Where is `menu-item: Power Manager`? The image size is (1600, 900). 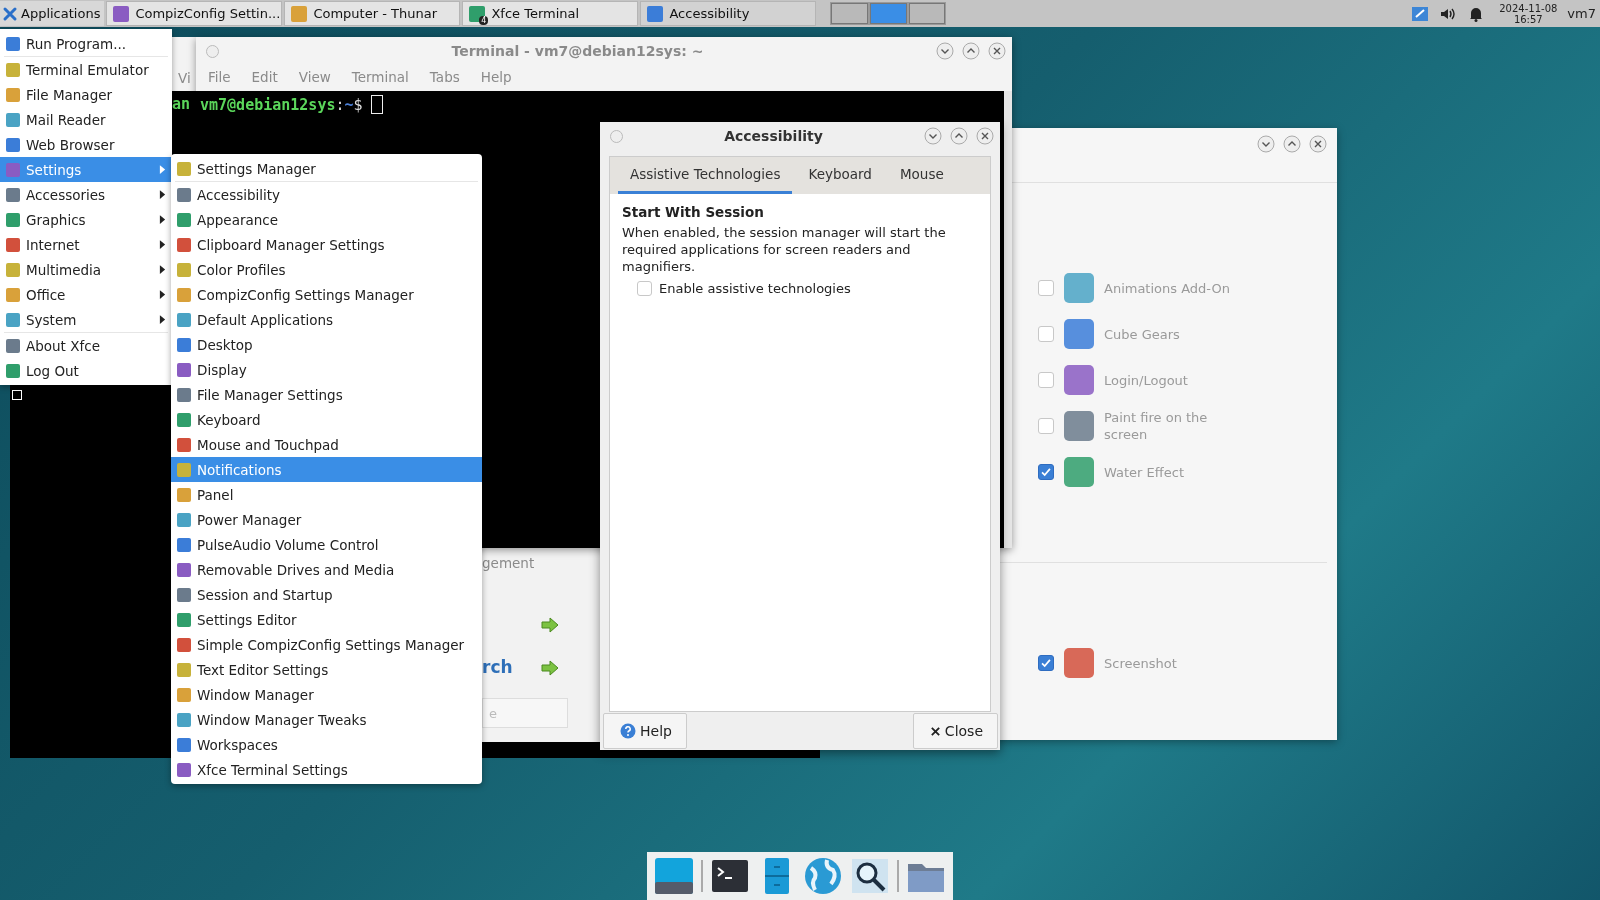 menu-item: Power Manager is located at coordinates (326, 519).